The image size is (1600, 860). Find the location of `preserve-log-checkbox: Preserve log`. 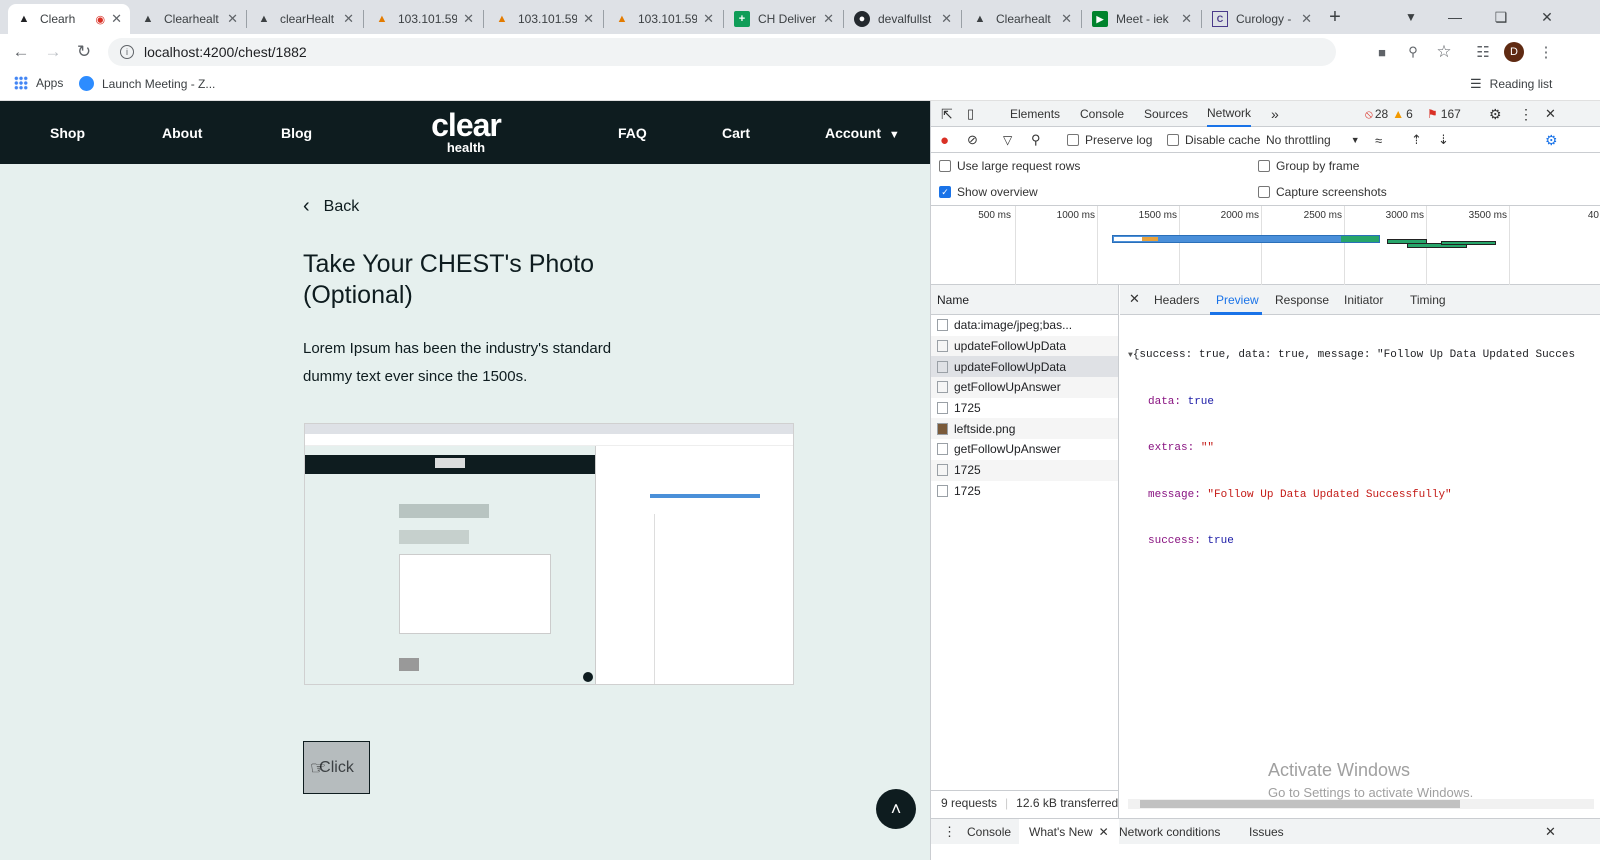

preserve-log-checkbox: Preserve log is located at coordinates (1109, 140).